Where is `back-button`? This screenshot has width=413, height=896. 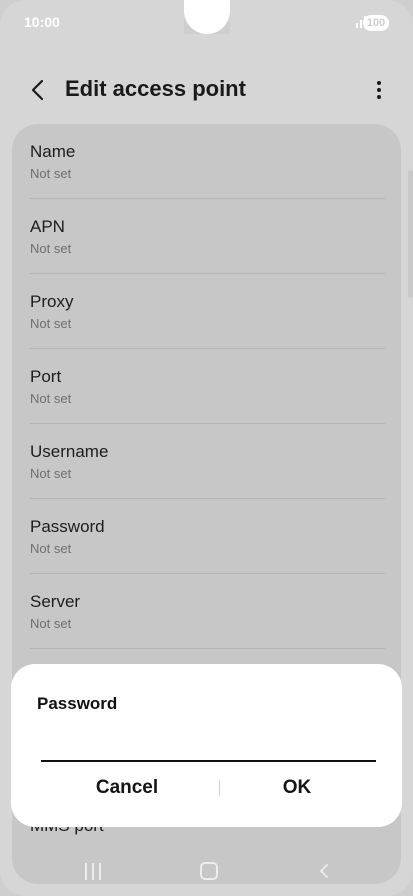
back-button is located at coordinates (37, 90).